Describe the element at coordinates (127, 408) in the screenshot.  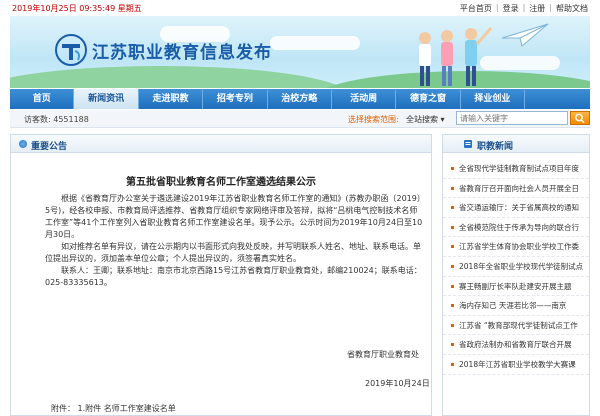
I see `attachment-link: 1.附件 名师工作室建设名单` at that location.